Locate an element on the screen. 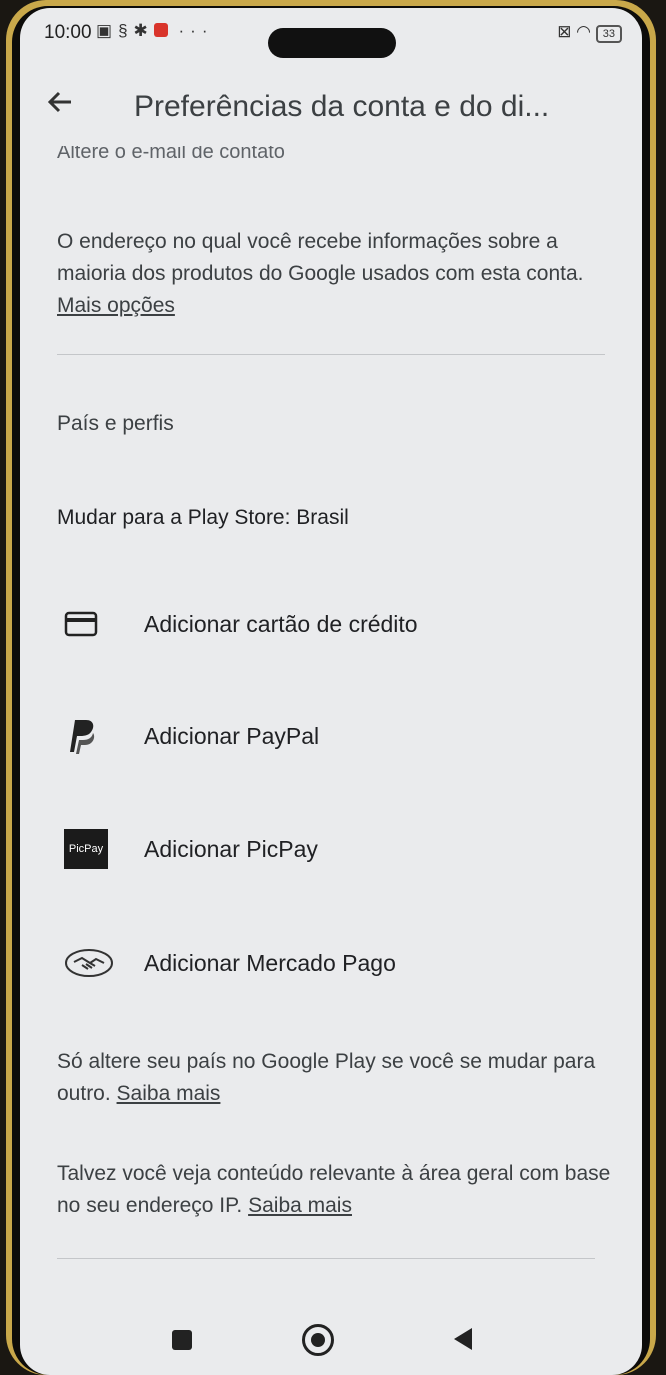 The width and height of the screenshot is (666, 1375). front-camera is located at coordinates (332, 43).